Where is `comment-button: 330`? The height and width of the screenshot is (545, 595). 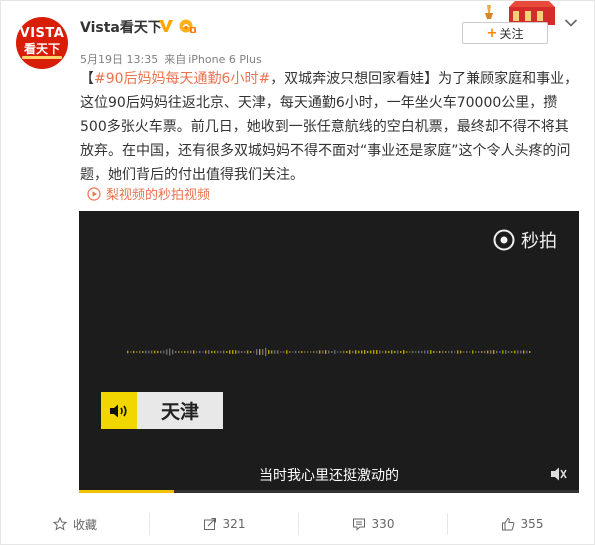
comment-button: 330 is located at coordinates (373, 524).